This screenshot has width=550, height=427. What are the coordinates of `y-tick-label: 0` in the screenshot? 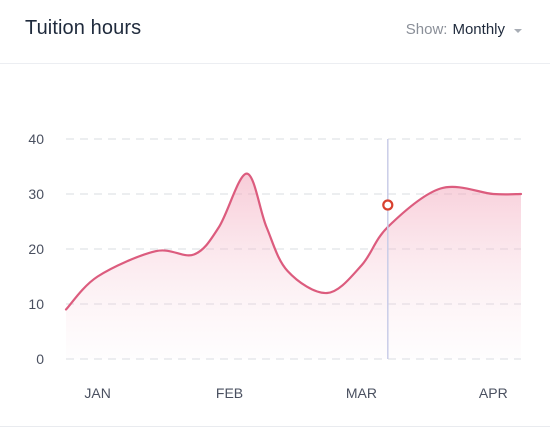 It's located at (40, 359).